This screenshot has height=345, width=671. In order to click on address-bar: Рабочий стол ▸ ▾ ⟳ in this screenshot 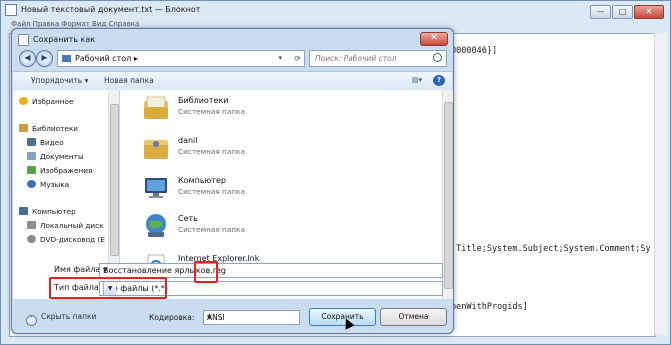, I will do `click(181, 58)`.